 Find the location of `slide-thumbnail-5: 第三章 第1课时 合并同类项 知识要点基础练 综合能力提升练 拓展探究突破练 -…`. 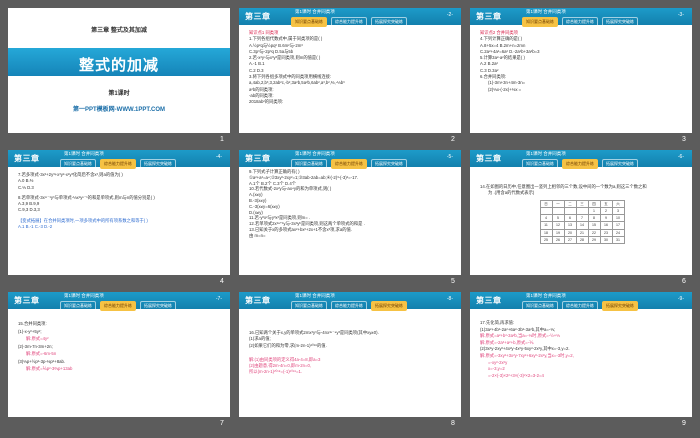

slide-thumbnail-5: 第三章 第1课时 合并同类项 知识要点基础练 综合能力提升练 拓展探究突破练 -… is located at coordinates (350, 212).